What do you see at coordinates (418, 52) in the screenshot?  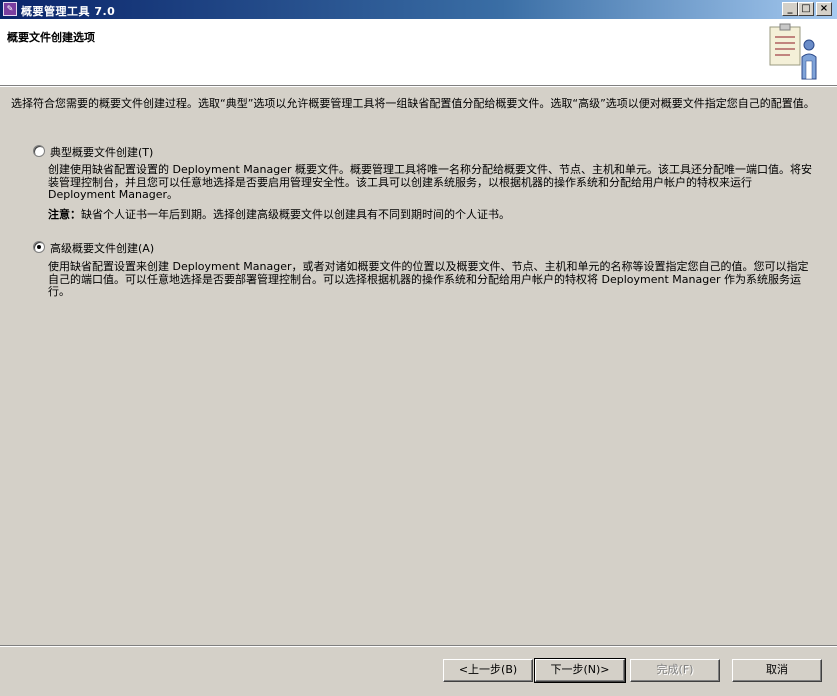 I see `wizard-header: 概要文件创建选项` at bounding box center [418, 52].